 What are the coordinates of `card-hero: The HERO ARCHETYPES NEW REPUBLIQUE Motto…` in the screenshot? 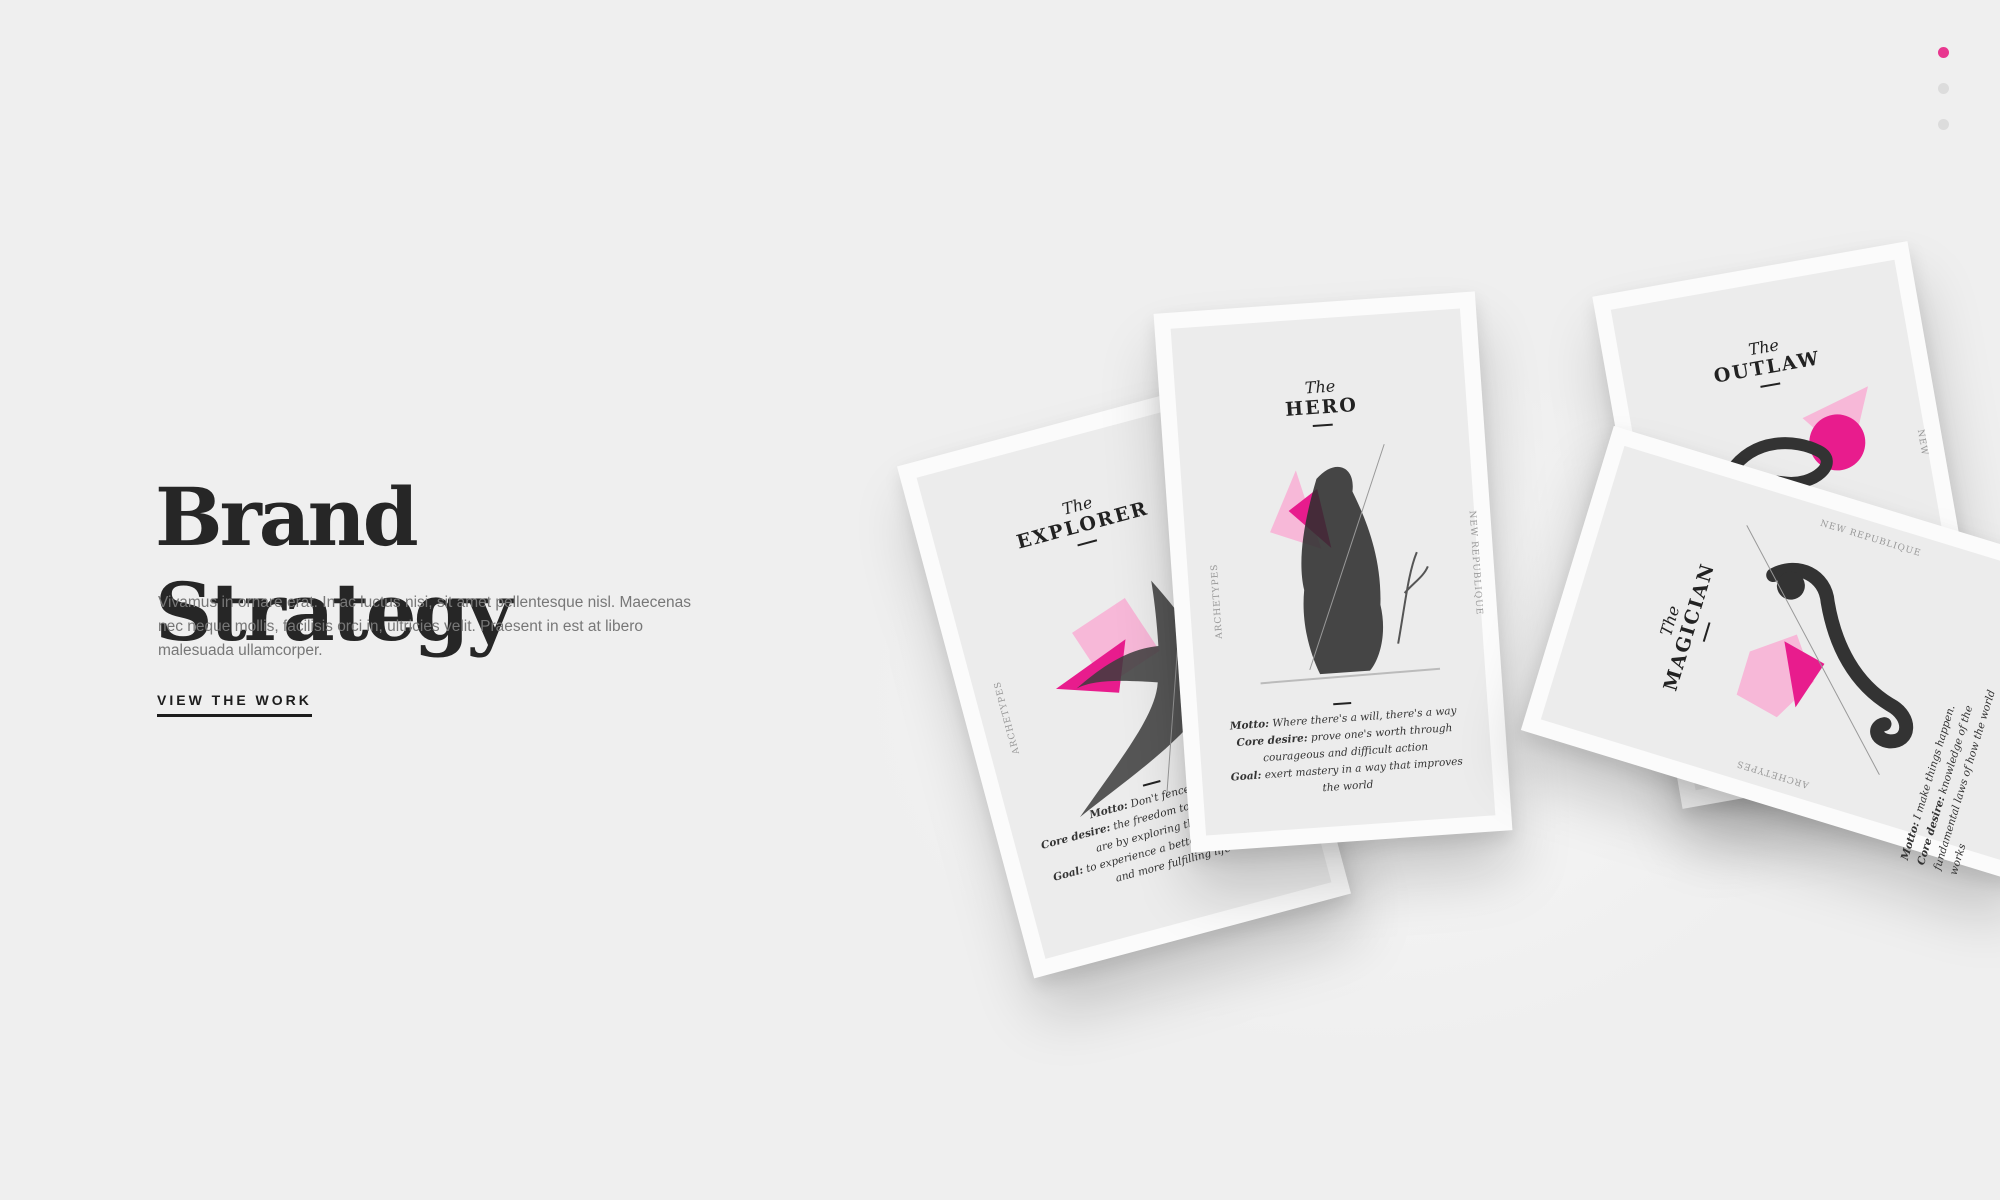 It's located at (1333, 572).